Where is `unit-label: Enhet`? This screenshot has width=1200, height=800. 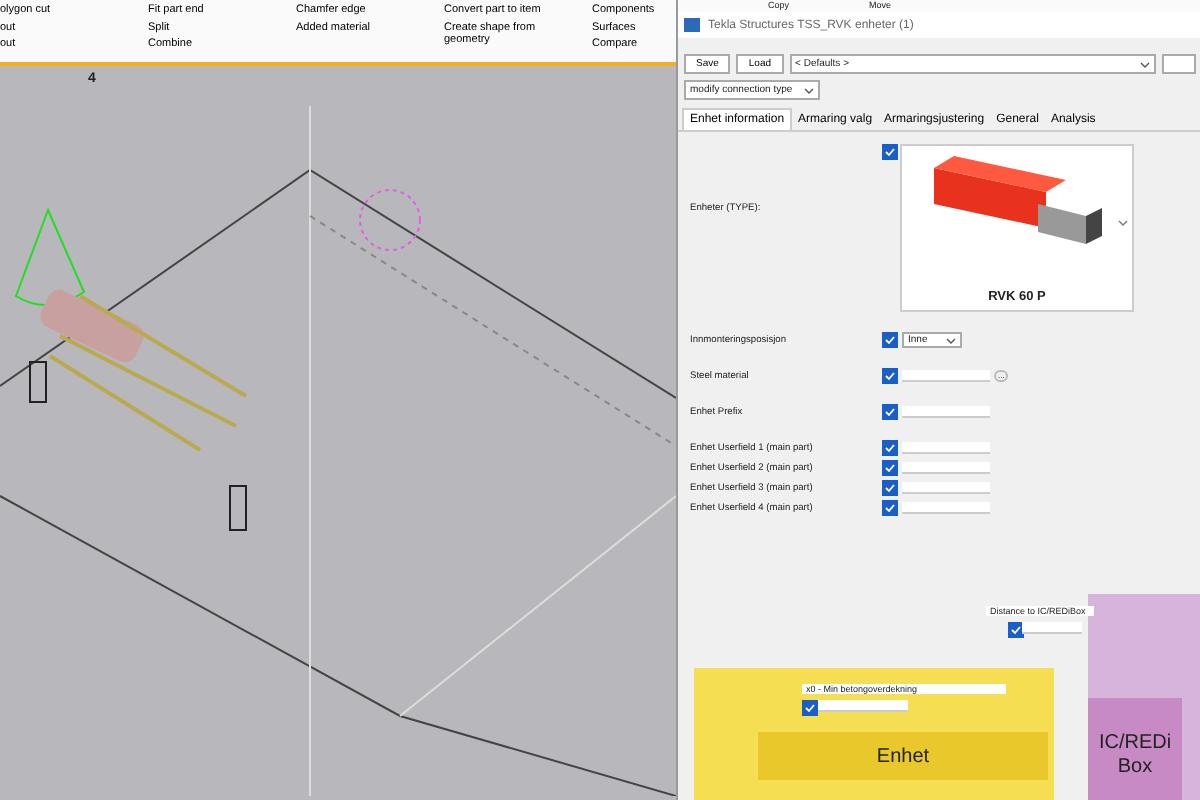 unit-label: Enhet is located at coordinates (903, 756).